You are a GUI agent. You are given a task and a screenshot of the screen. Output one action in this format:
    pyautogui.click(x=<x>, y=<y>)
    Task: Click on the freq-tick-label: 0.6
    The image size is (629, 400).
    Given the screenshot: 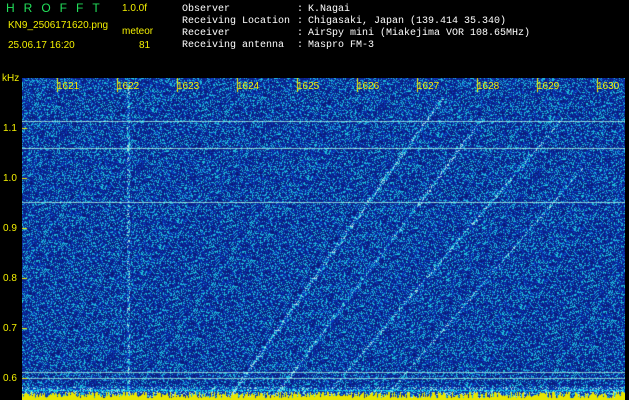 What is the action you would take?
    pyautogui.click(x=10, y=378)
    